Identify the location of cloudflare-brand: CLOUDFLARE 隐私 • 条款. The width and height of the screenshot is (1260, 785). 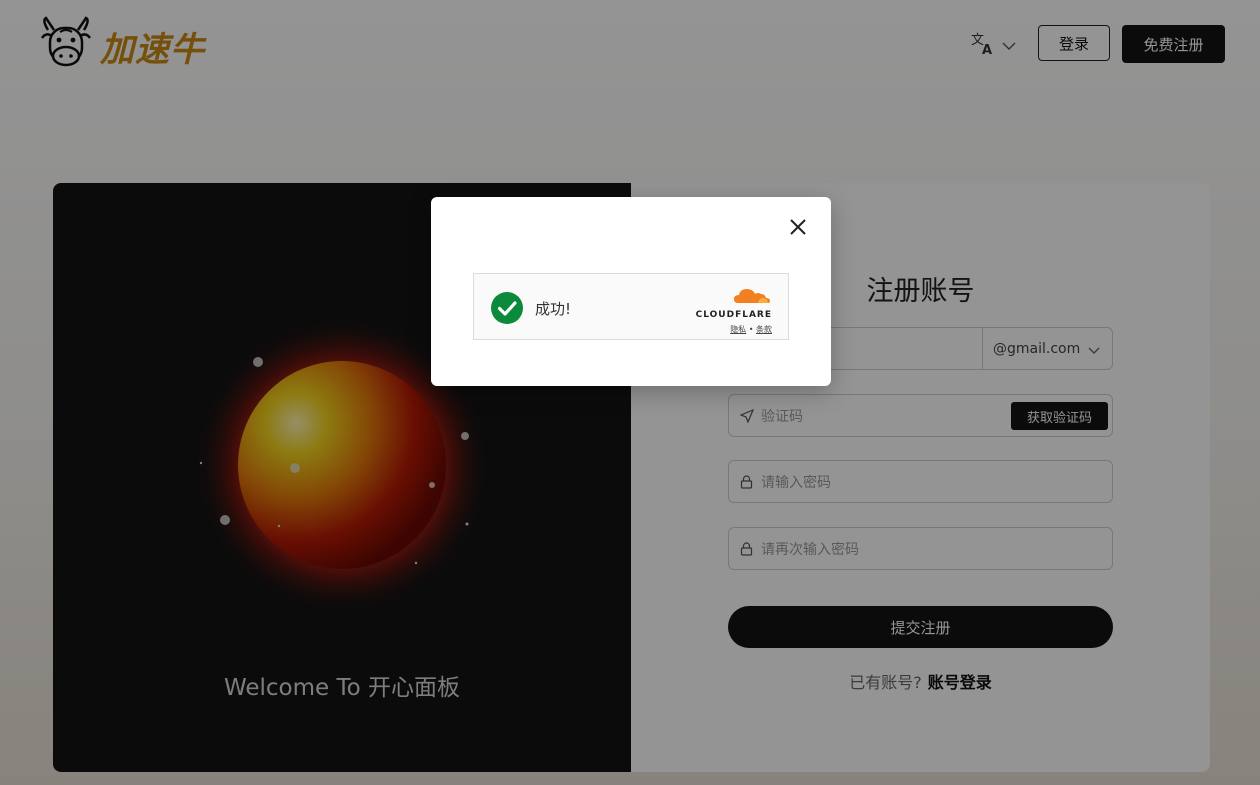
(734, 310).